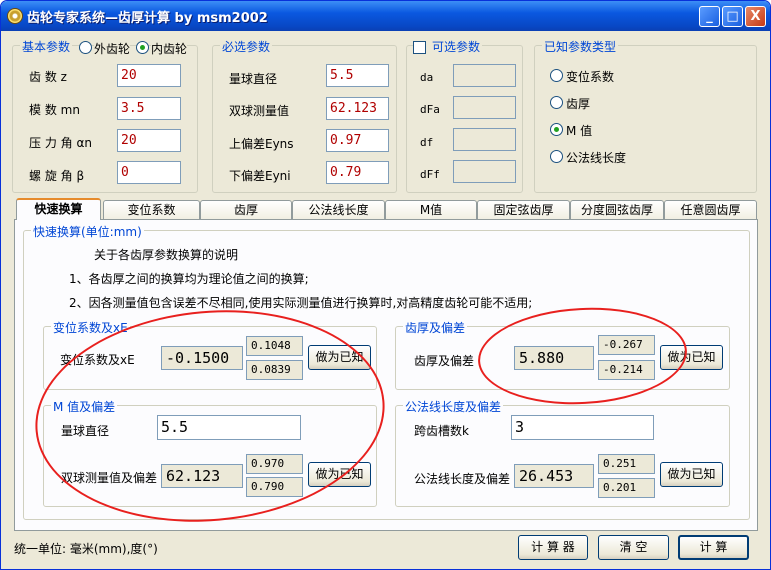 The image size is (771, 570). Describe the element at coordinates (54, 110) in the screenshot. I see `module-label: 模 数 mn` at that location.